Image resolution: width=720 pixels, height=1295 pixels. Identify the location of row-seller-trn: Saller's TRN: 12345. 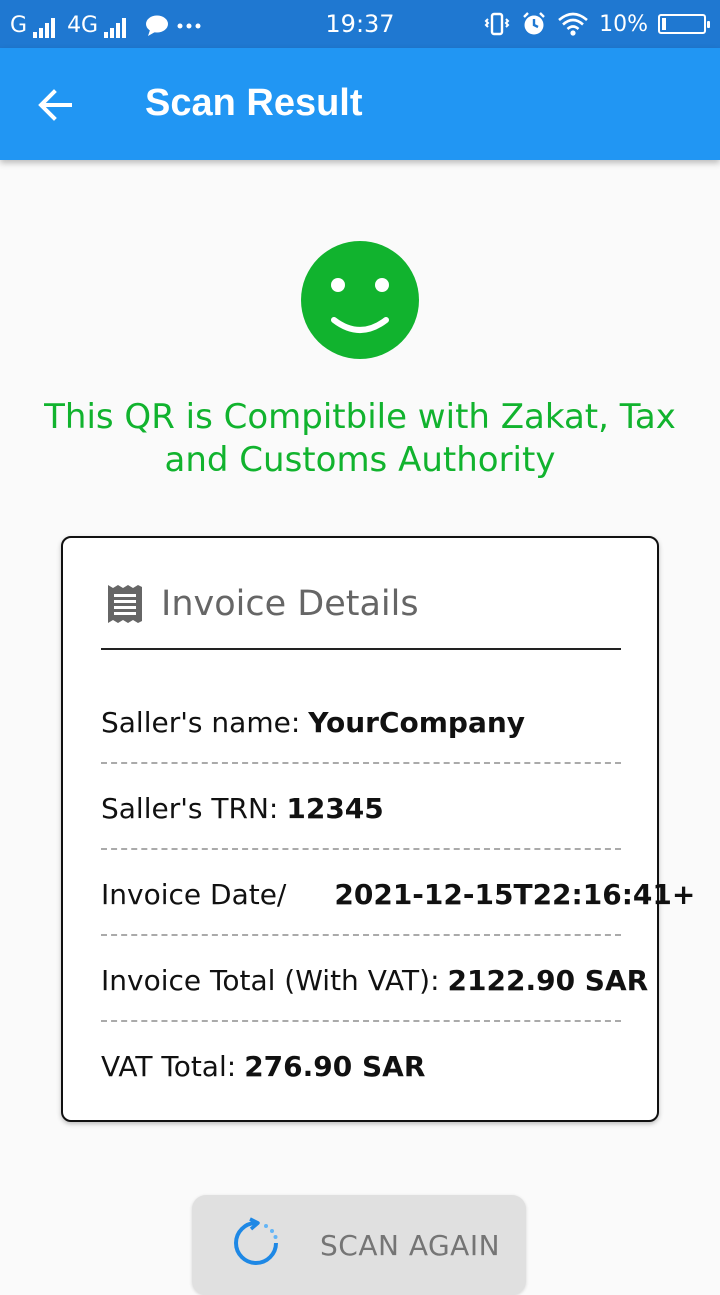
(361, 808).